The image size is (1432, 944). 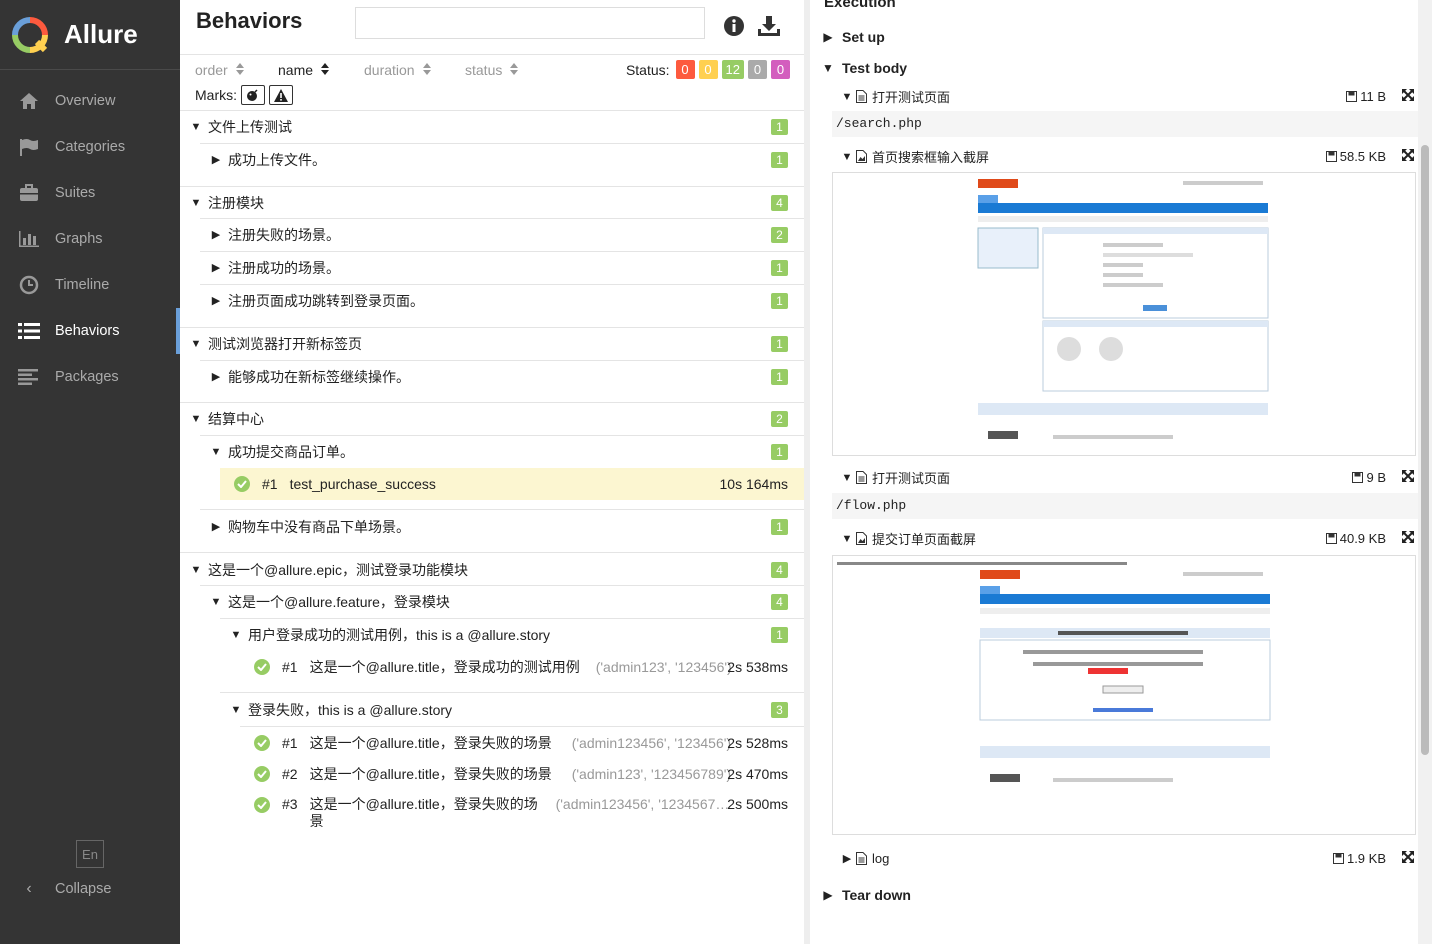 What do you see at coordinates (732, 69) in the screenshot?
I see `status-passed-badge: 12` at bounding box center [732, 69].